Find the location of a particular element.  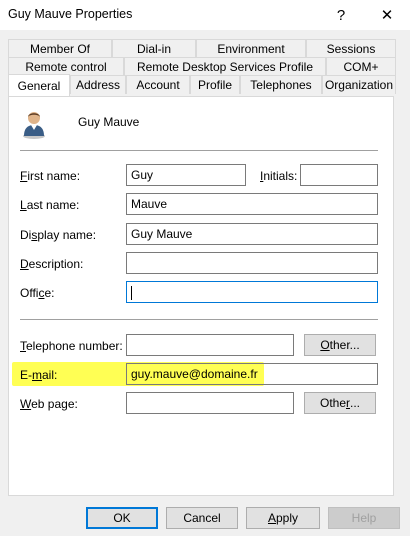

tab-telephones: Telephones is located at coordinates (281, 84).